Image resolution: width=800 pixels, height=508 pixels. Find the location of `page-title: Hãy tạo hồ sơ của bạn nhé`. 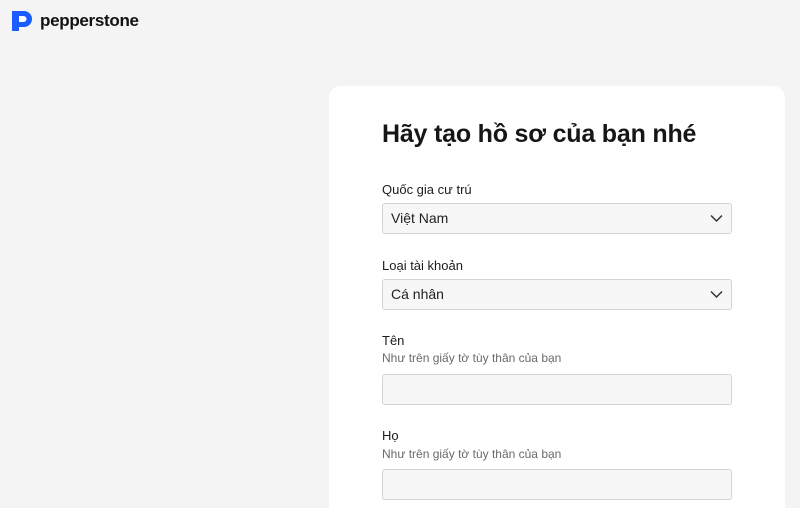

page-title: Hãy tạo hồ sơ của bạn nhé is located at coordinates (539, 134).